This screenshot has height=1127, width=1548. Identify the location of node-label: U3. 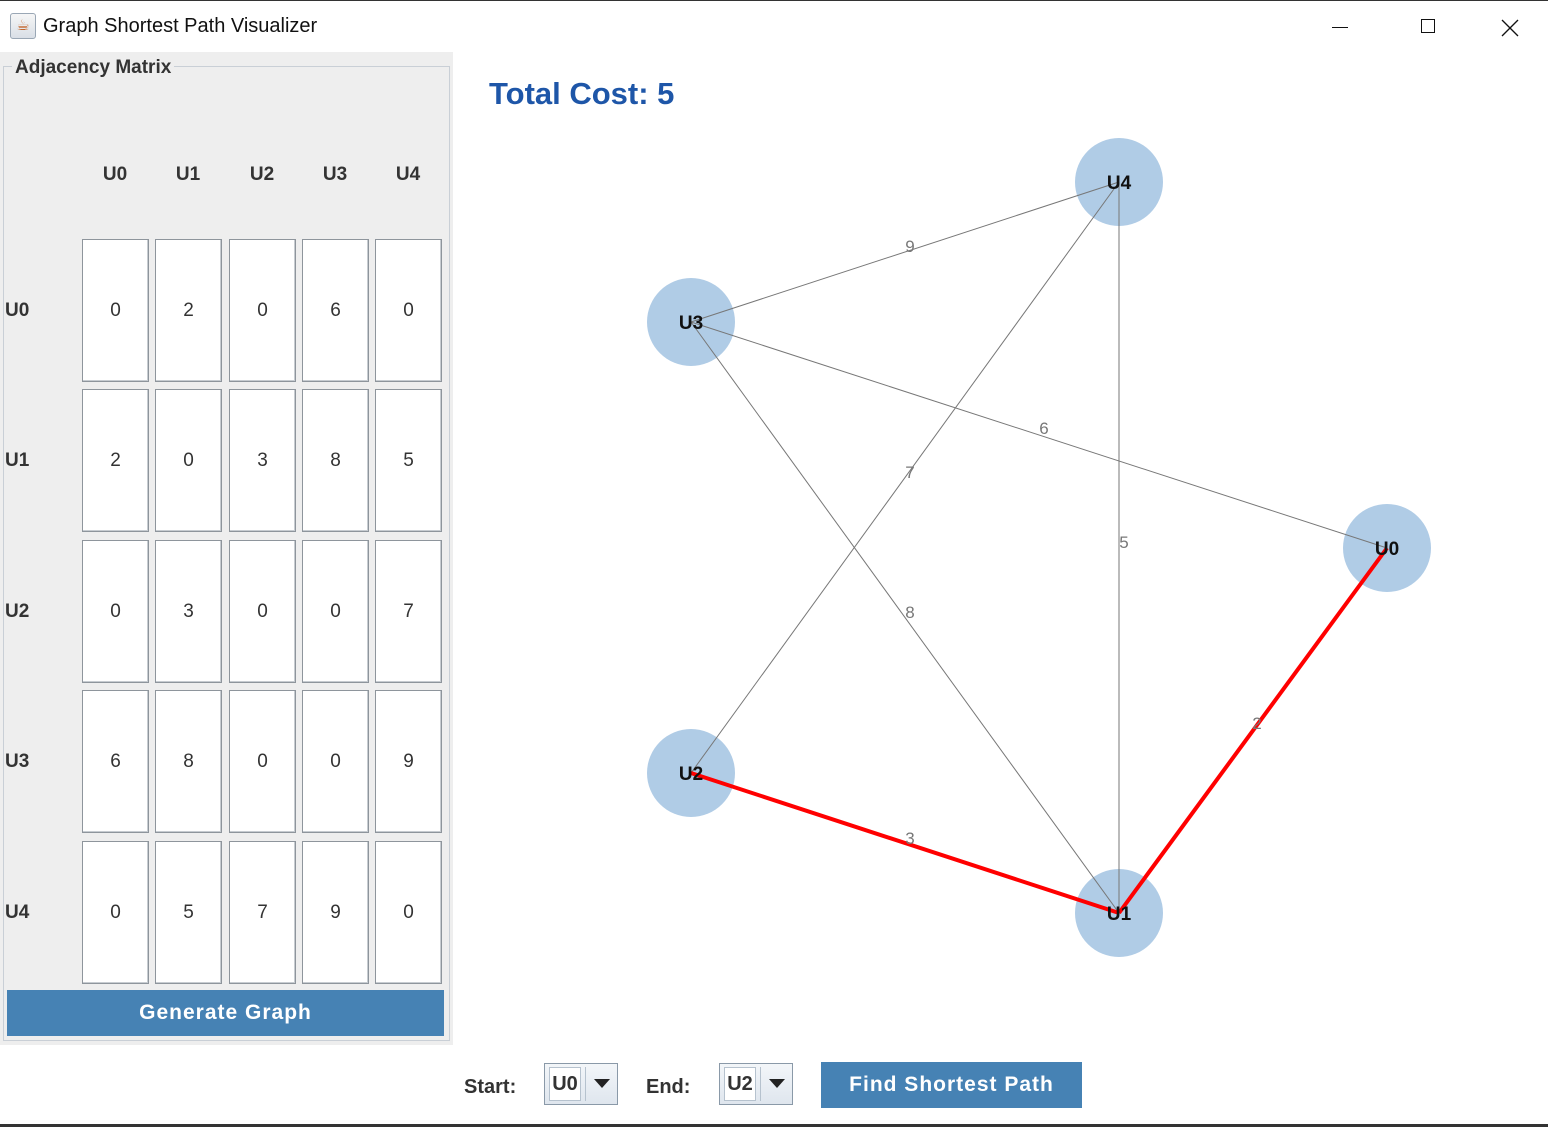
(691, 323).